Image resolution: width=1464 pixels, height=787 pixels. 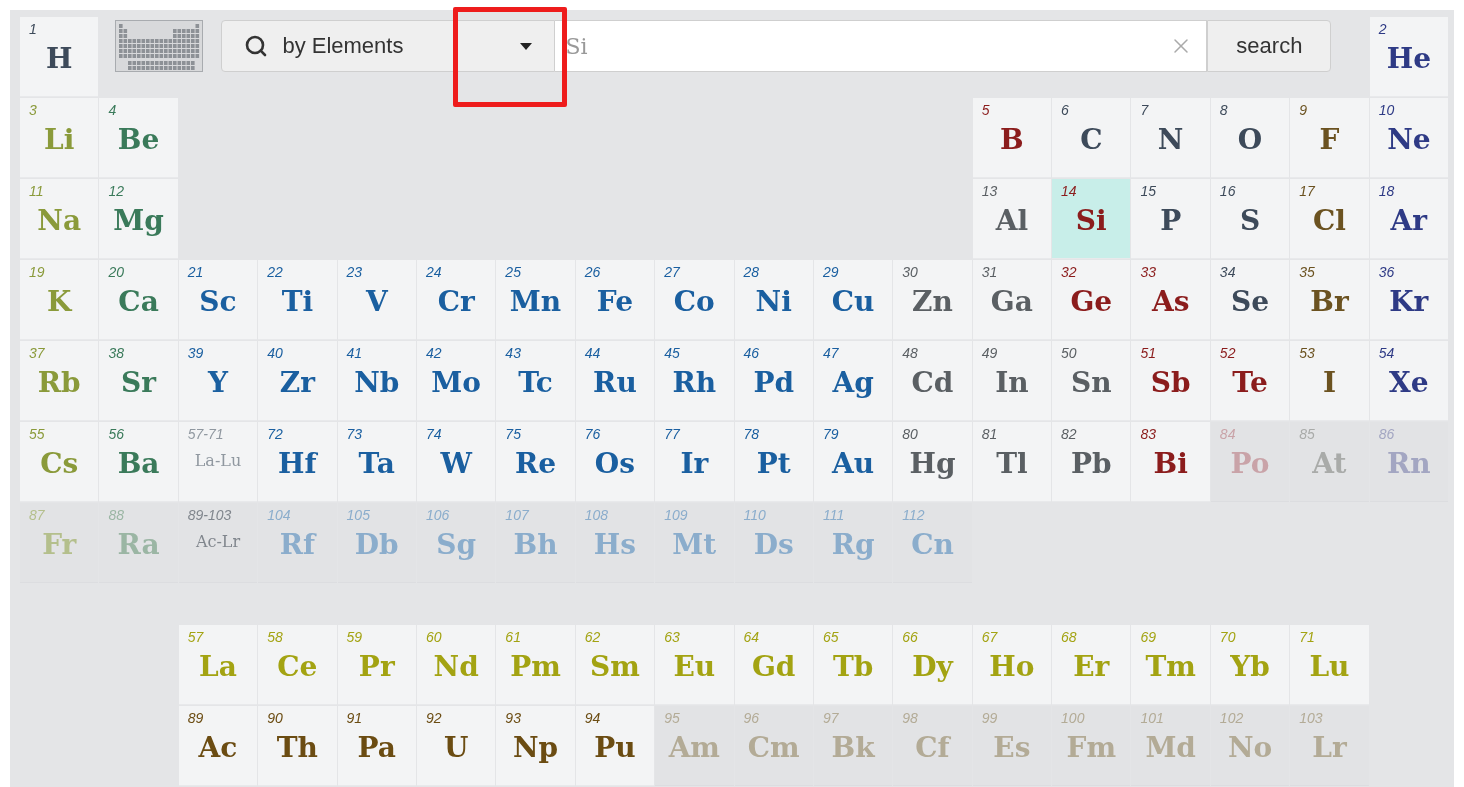 I want to click on atomic-number: 109, so click(x=676, y=515).